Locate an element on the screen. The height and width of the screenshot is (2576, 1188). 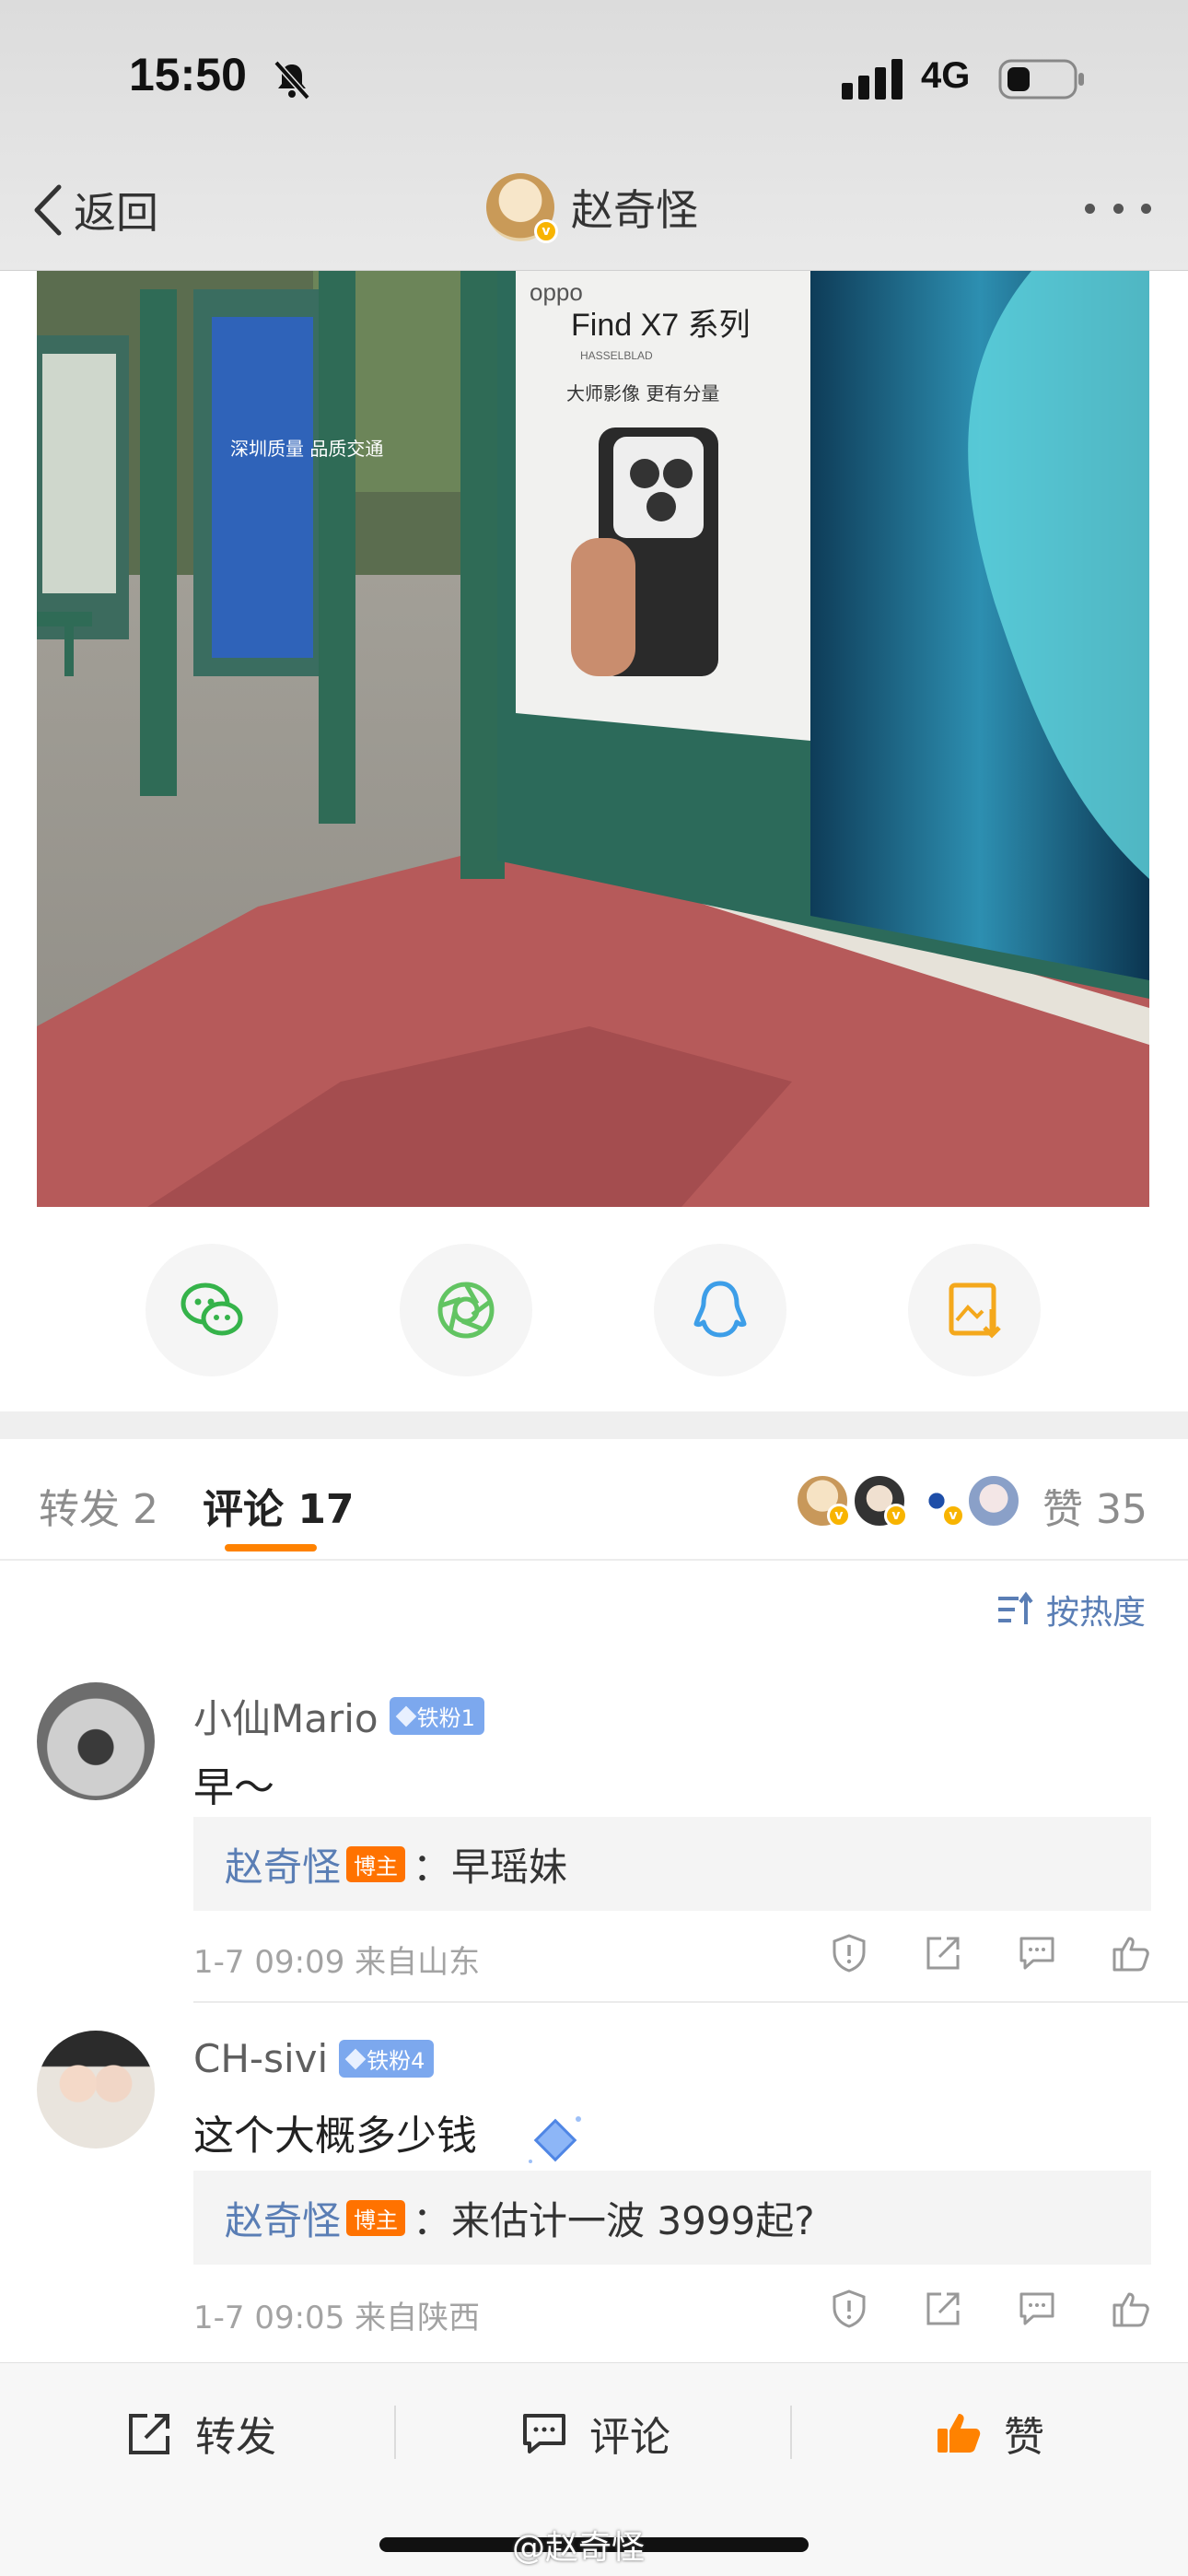
thumbs-up-filled-icon is located at coordinates (959, 2433).